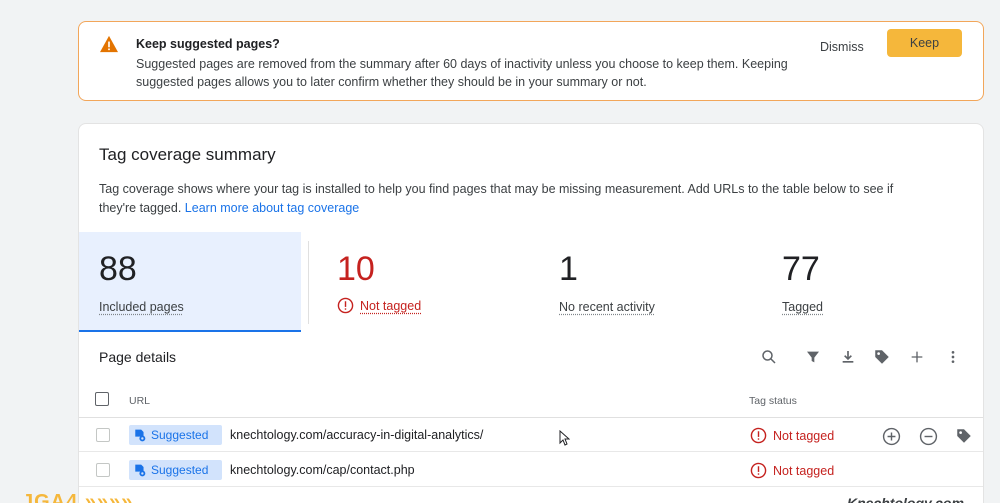 This screenshot has width=1000, height=503. What do you see at coordinates (419, 282) in the screenshot?
I see `metric-not-tagged: 10 Not tagged` at bounding box center [419, 282].